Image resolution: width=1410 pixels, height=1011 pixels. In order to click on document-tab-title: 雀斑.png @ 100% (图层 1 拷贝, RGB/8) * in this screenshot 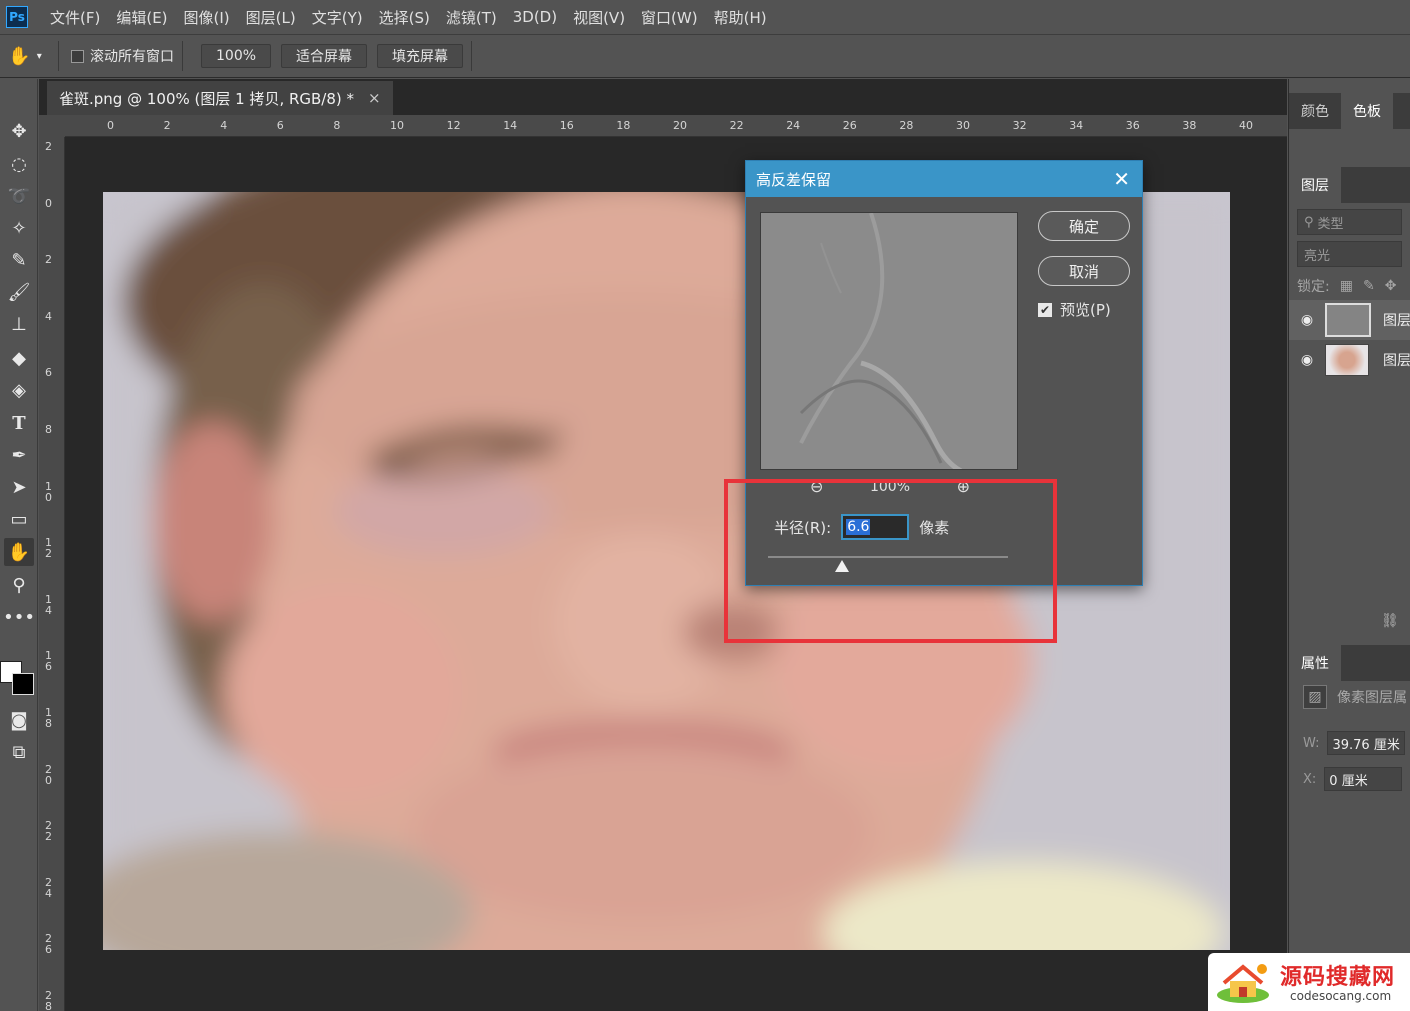, I will do `click(207, 98)`.